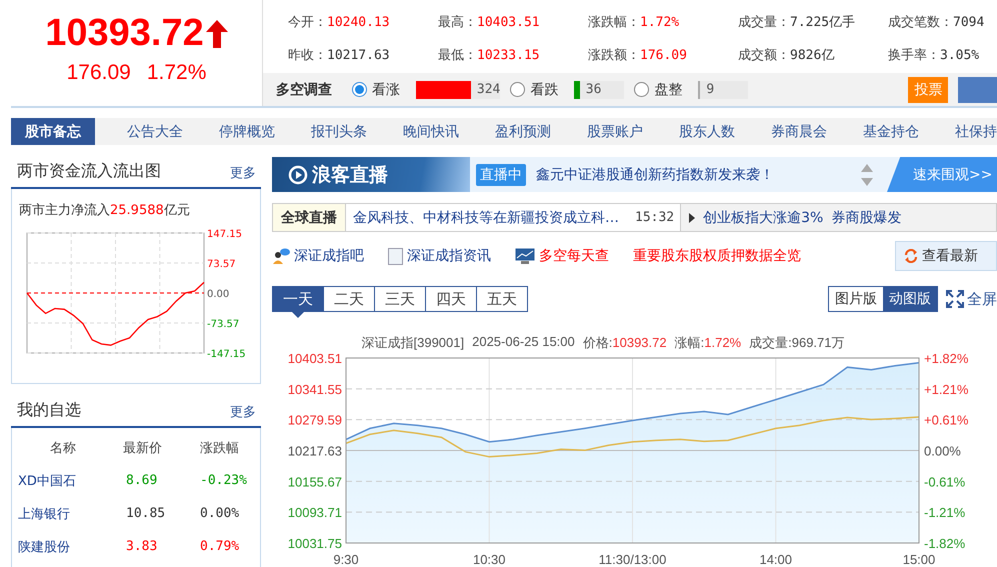  Describe the element at coordinates (488, 89) in the screenshot. I see `vote-count: 324` at that location.